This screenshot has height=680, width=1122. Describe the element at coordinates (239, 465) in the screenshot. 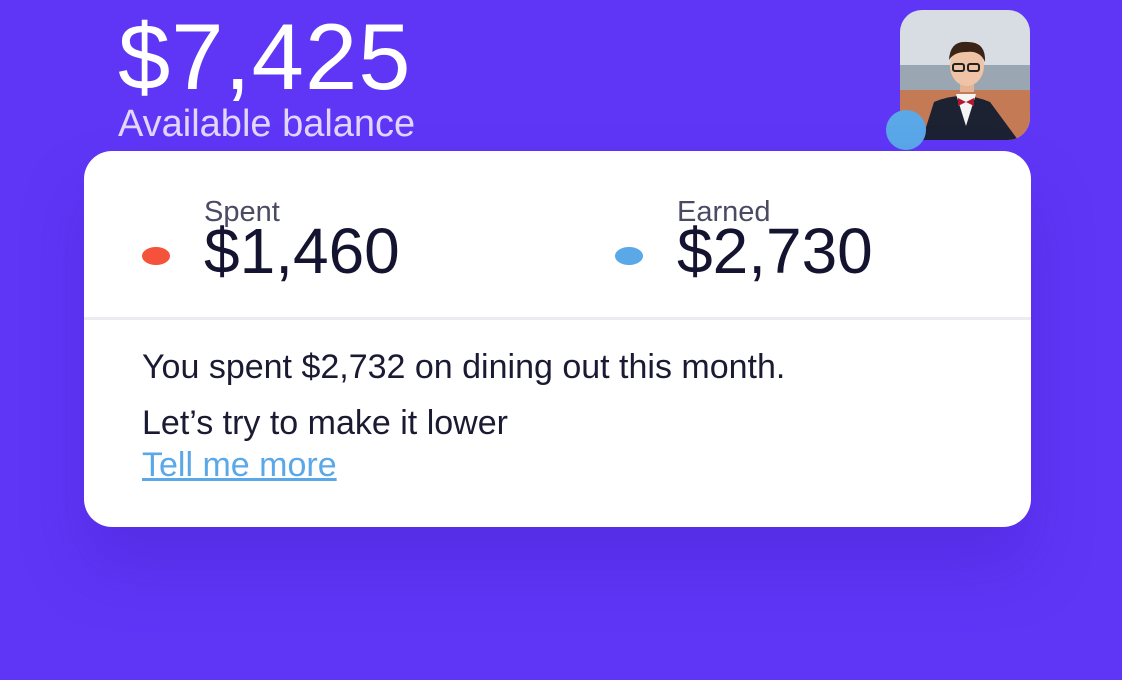

I see `tell-me-more-link: Tell me more` at that location.